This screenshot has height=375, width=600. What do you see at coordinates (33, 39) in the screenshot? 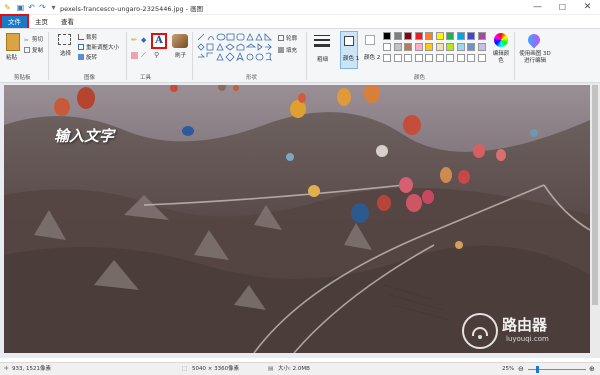
I see `cut-button: ✂ 剪切` at bounding box center [33, 39].